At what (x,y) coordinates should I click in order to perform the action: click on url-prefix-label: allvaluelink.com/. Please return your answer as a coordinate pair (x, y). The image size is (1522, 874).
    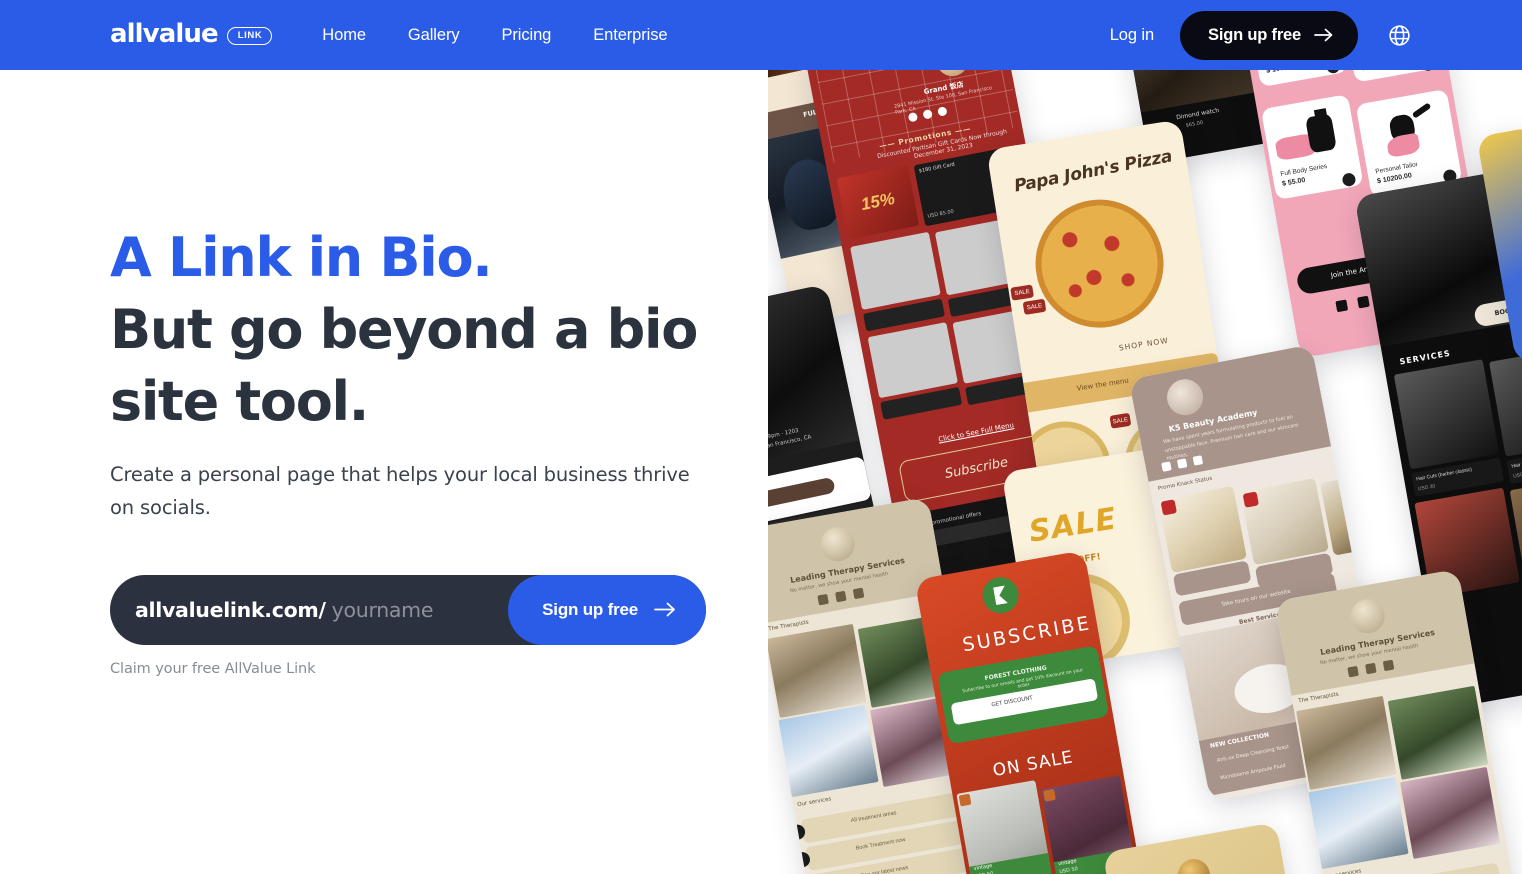
    Looking at the image, I should click on (230, 609).